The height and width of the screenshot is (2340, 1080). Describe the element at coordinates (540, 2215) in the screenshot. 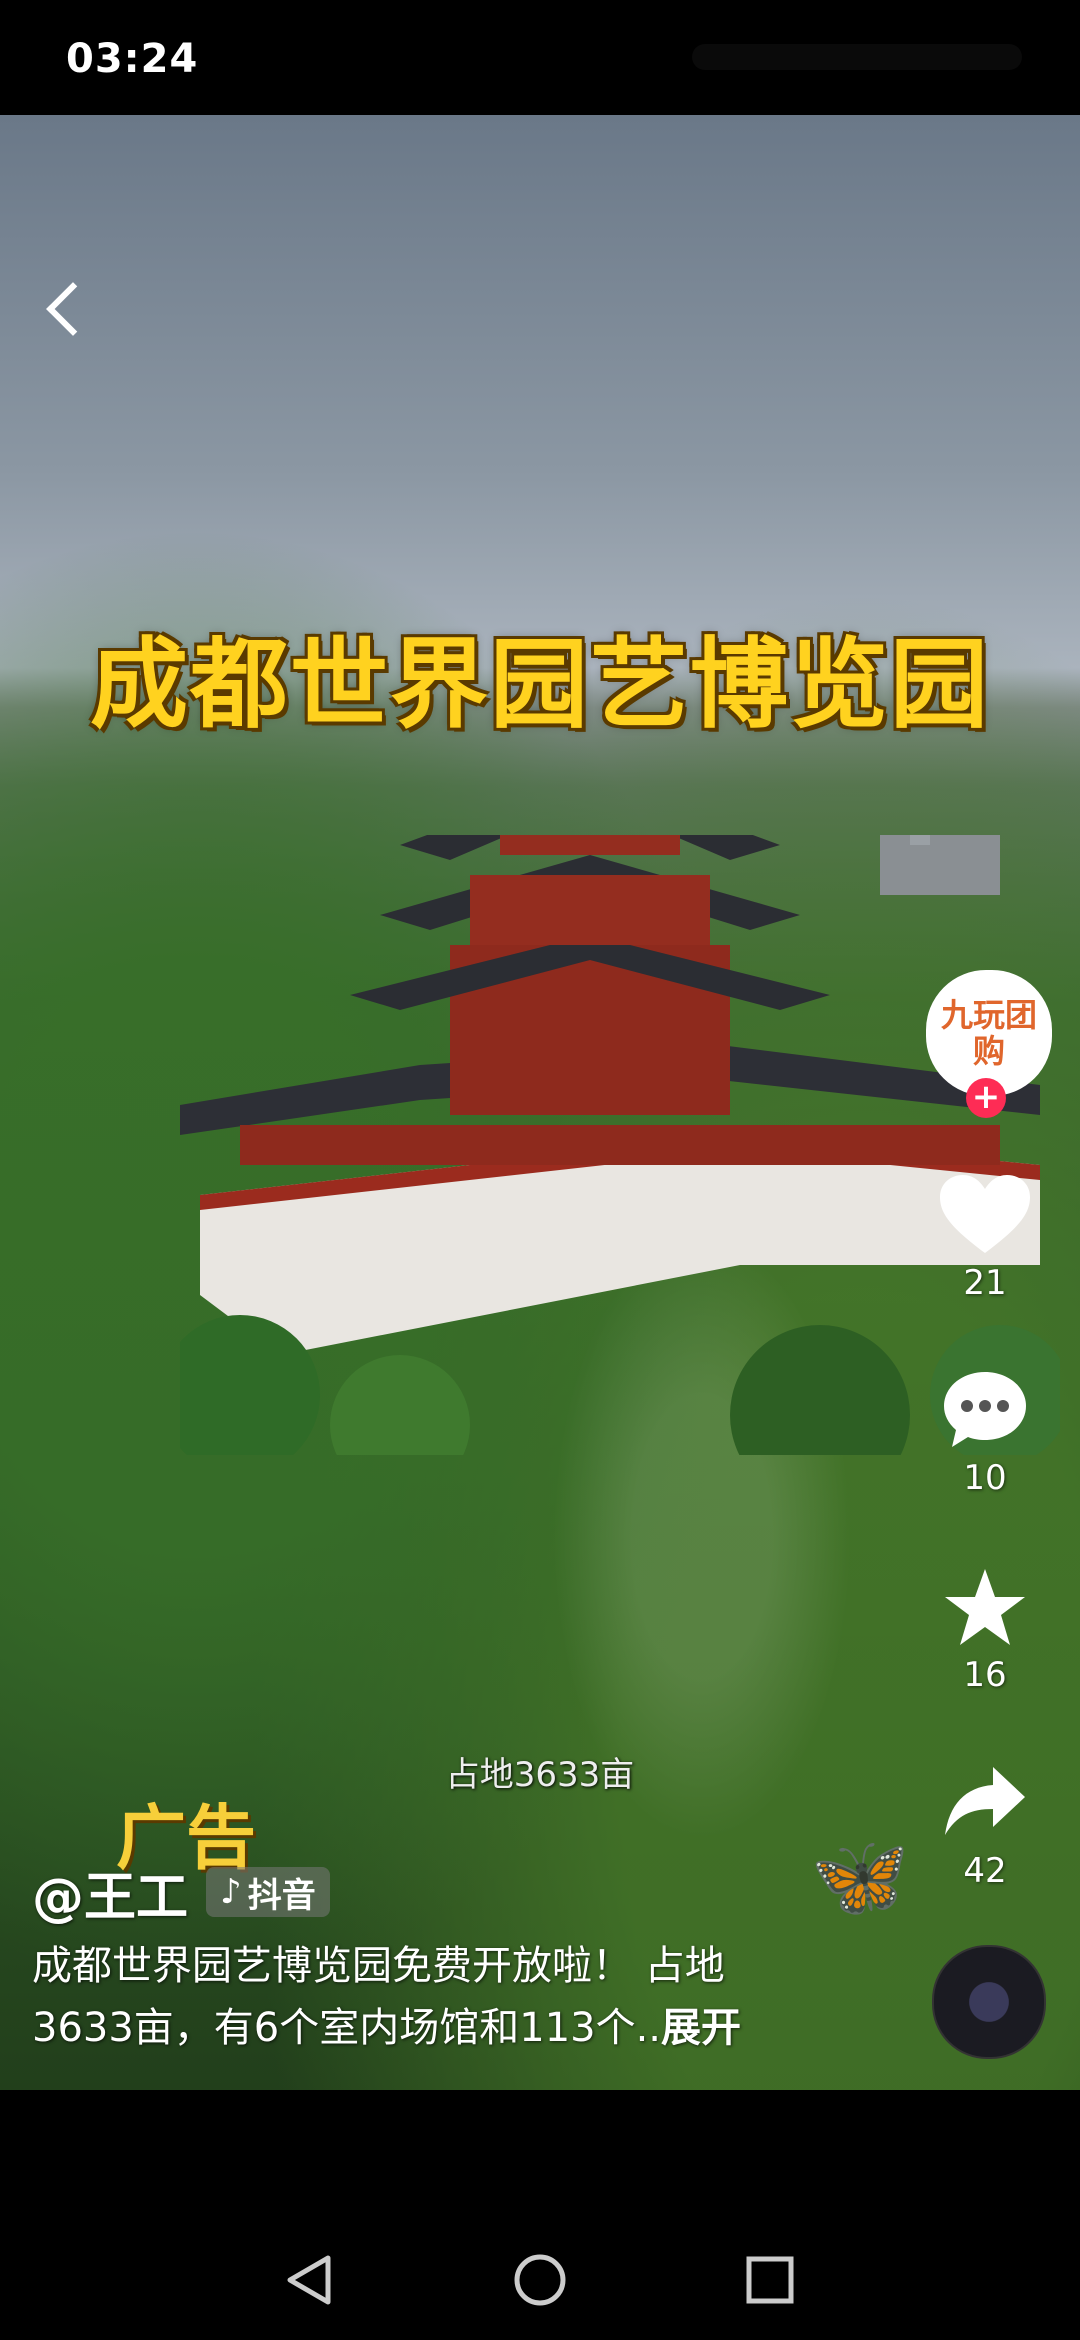

I see `system-nav-bar` at that location.